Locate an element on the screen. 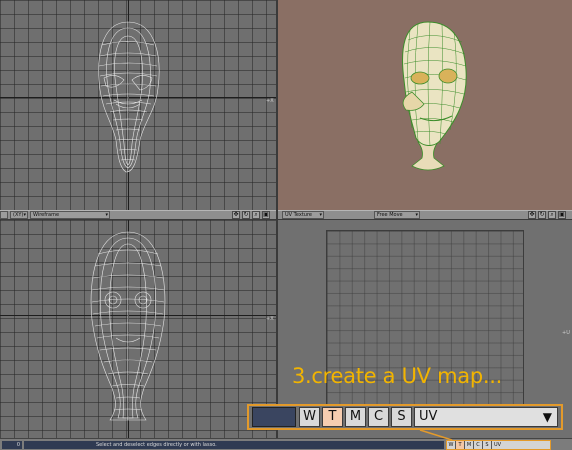 The image size is (572, 450). mini-m-button: M is located at coordinates (469, 445).